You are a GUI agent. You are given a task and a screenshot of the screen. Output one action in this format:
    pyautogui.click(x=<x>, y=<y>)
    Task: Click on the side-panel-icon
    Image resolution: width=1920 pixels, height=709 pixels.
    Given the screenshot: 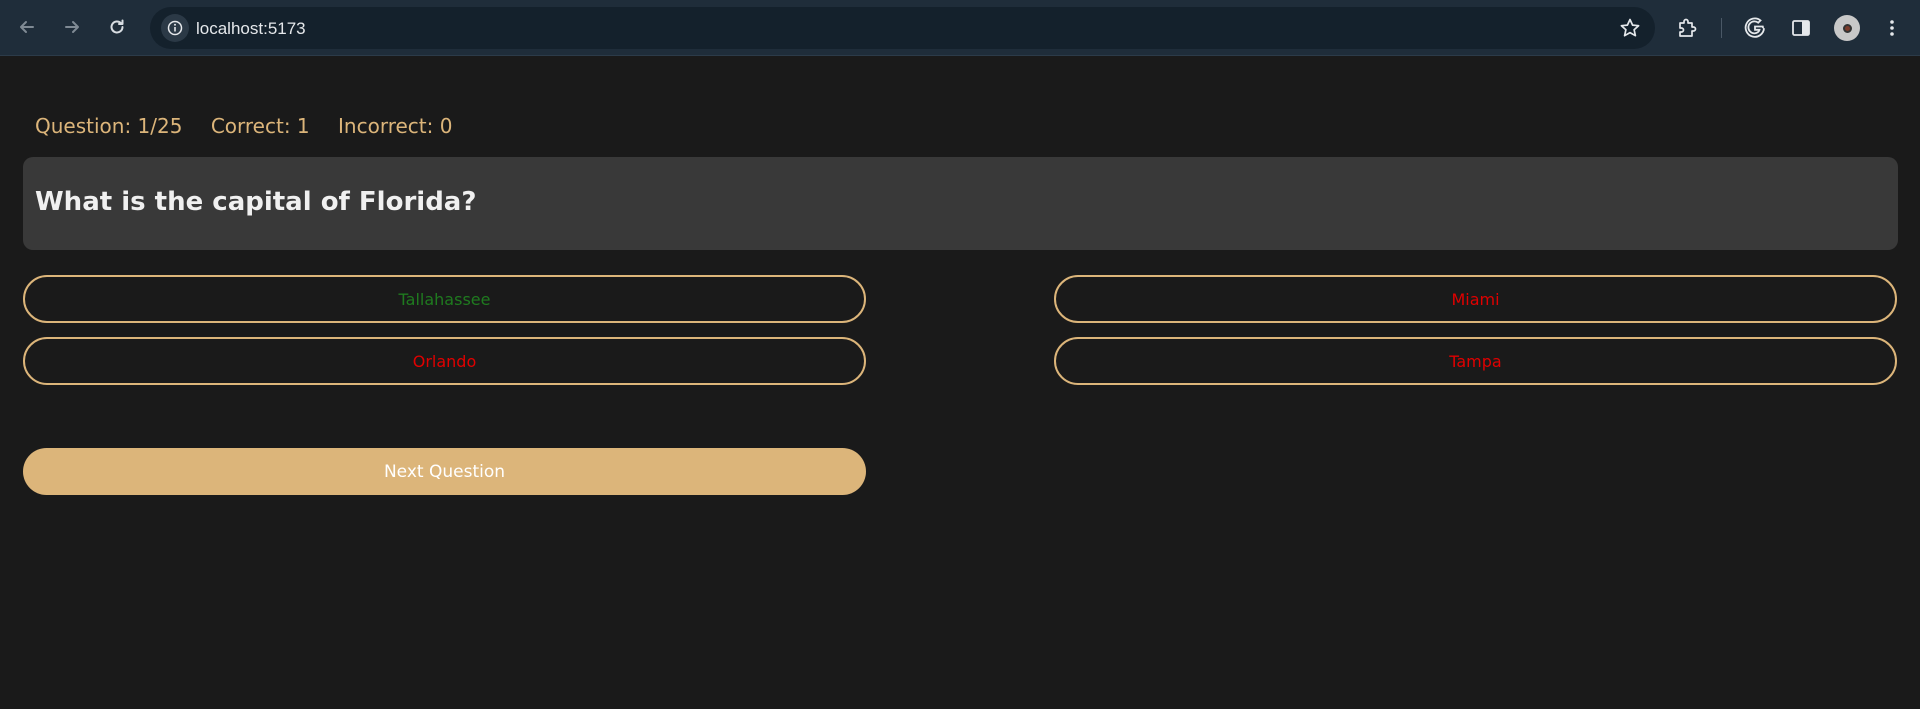 What is the action you would take?
    pyautogui.click(x=1801, y=28)
    